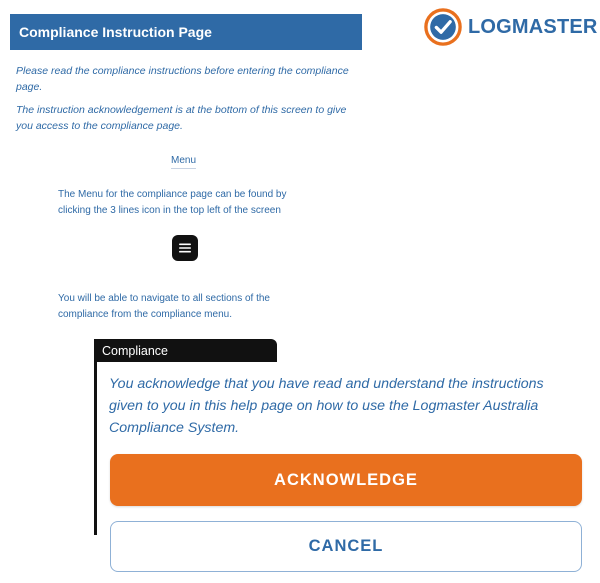  Describe the element at coordinates (185, 350) in the screenshot. I see `compliance-tab: Compliance` at that location.